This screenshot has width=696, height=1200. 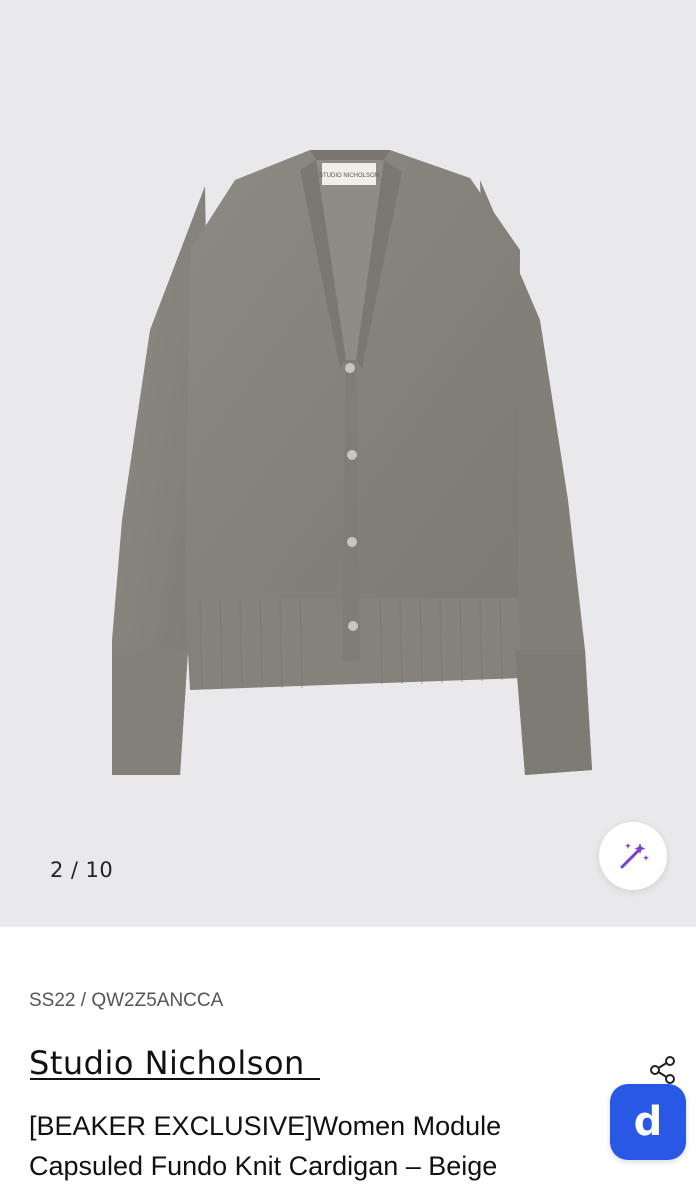 I want to click on image-counter: 2/10, so click(x=81, y=870).